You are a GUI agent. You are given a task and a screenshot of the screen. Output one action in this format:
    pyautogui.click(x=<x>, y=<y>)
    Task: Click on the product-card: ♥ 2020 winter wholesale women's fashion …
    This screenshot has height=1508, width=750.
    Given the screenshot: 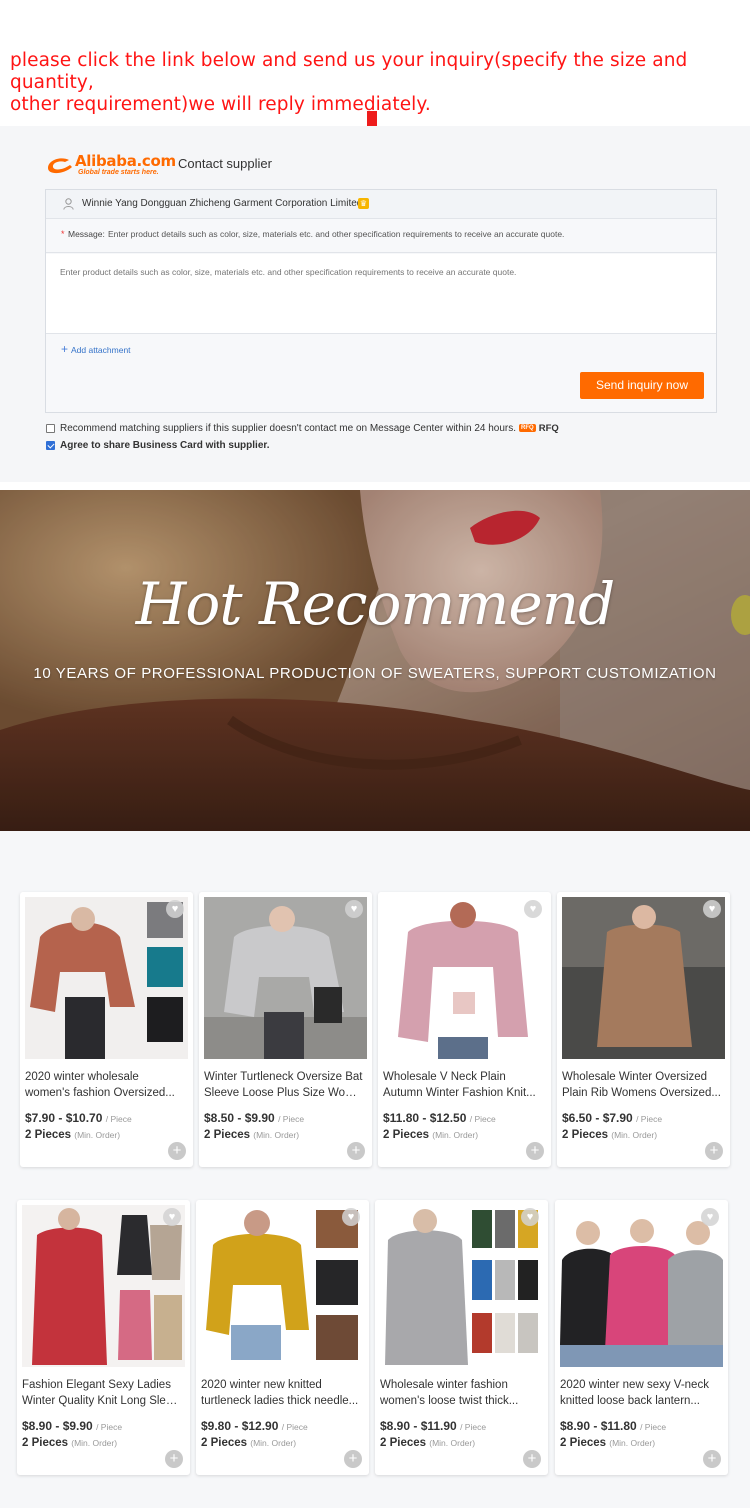 What is the action you would take?
    pyautogui.click(x=106, y=1029)
    